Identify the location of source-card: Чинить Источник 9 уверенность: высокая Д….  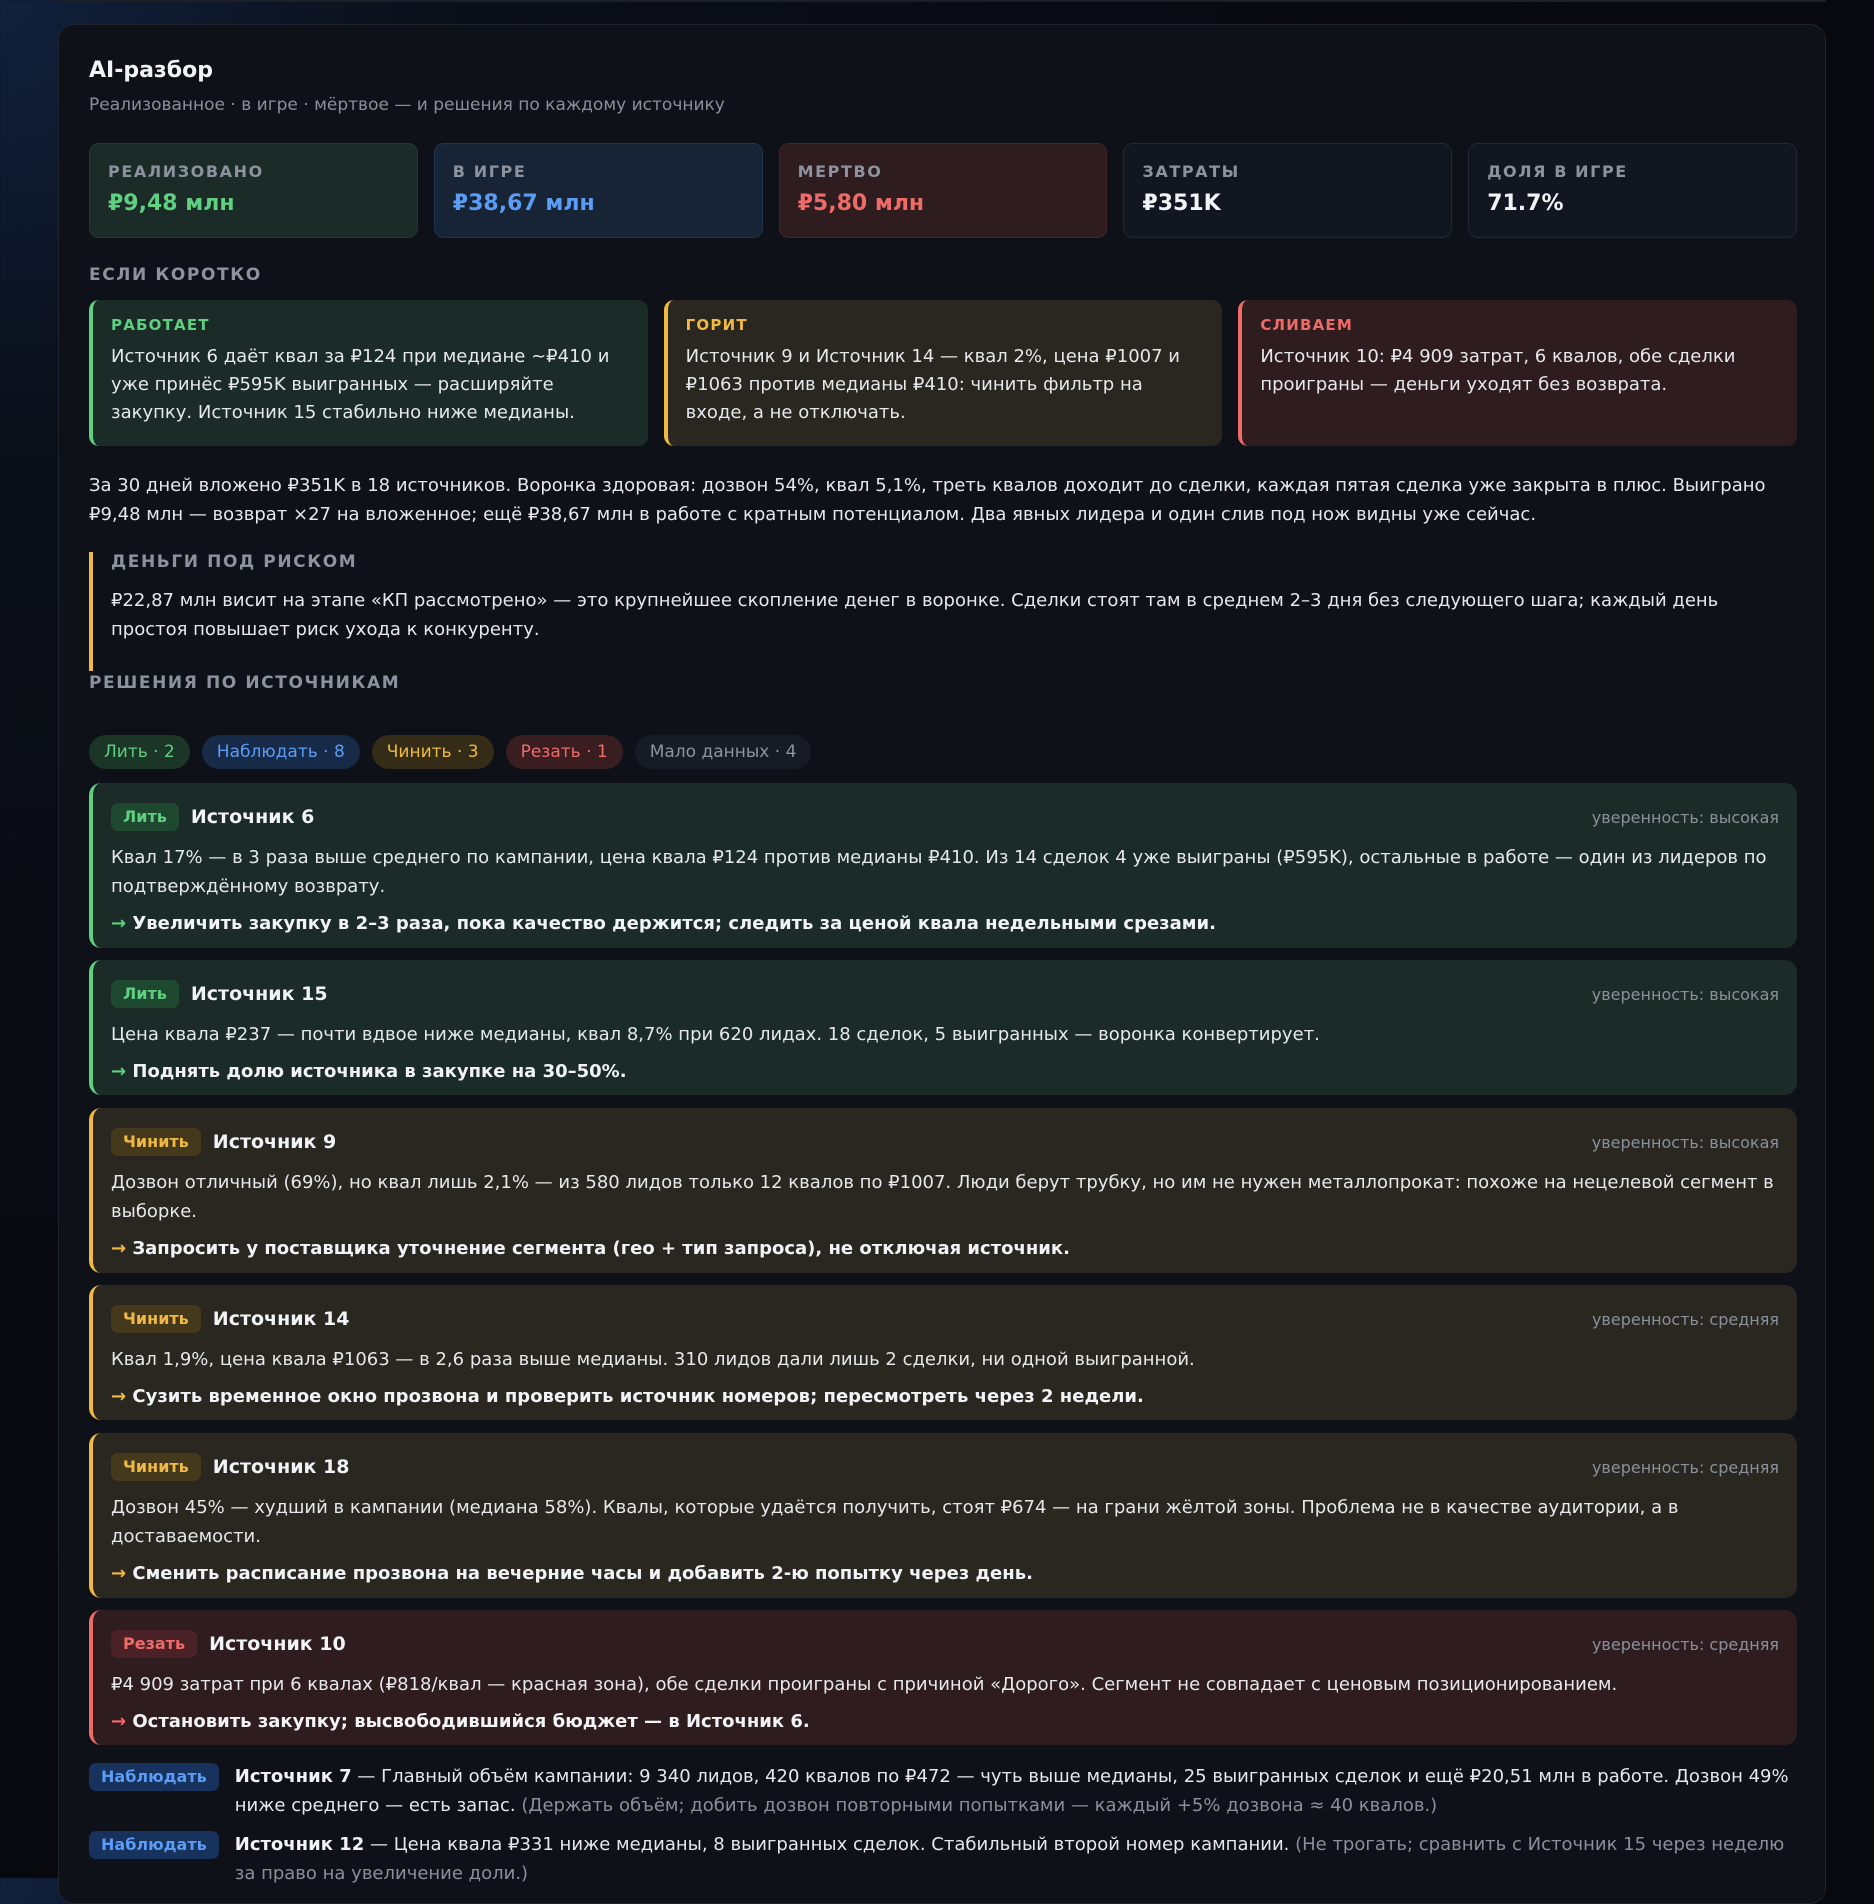
(943, 1190).